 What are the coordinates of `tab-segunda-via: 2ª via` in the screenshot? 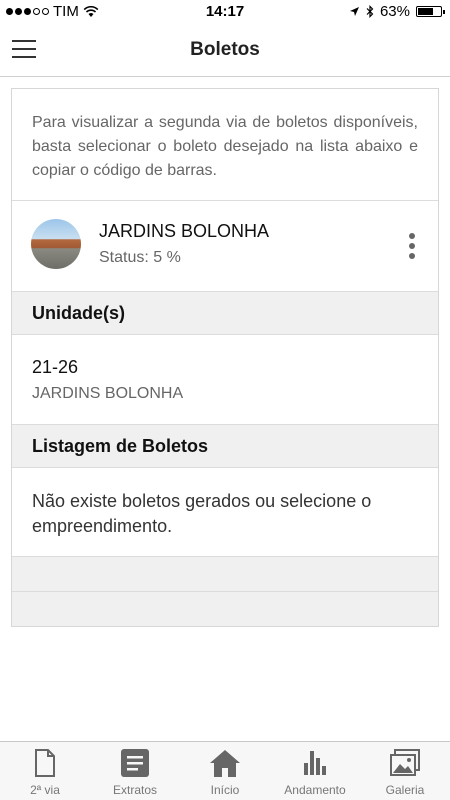 It's located at (45, 771).